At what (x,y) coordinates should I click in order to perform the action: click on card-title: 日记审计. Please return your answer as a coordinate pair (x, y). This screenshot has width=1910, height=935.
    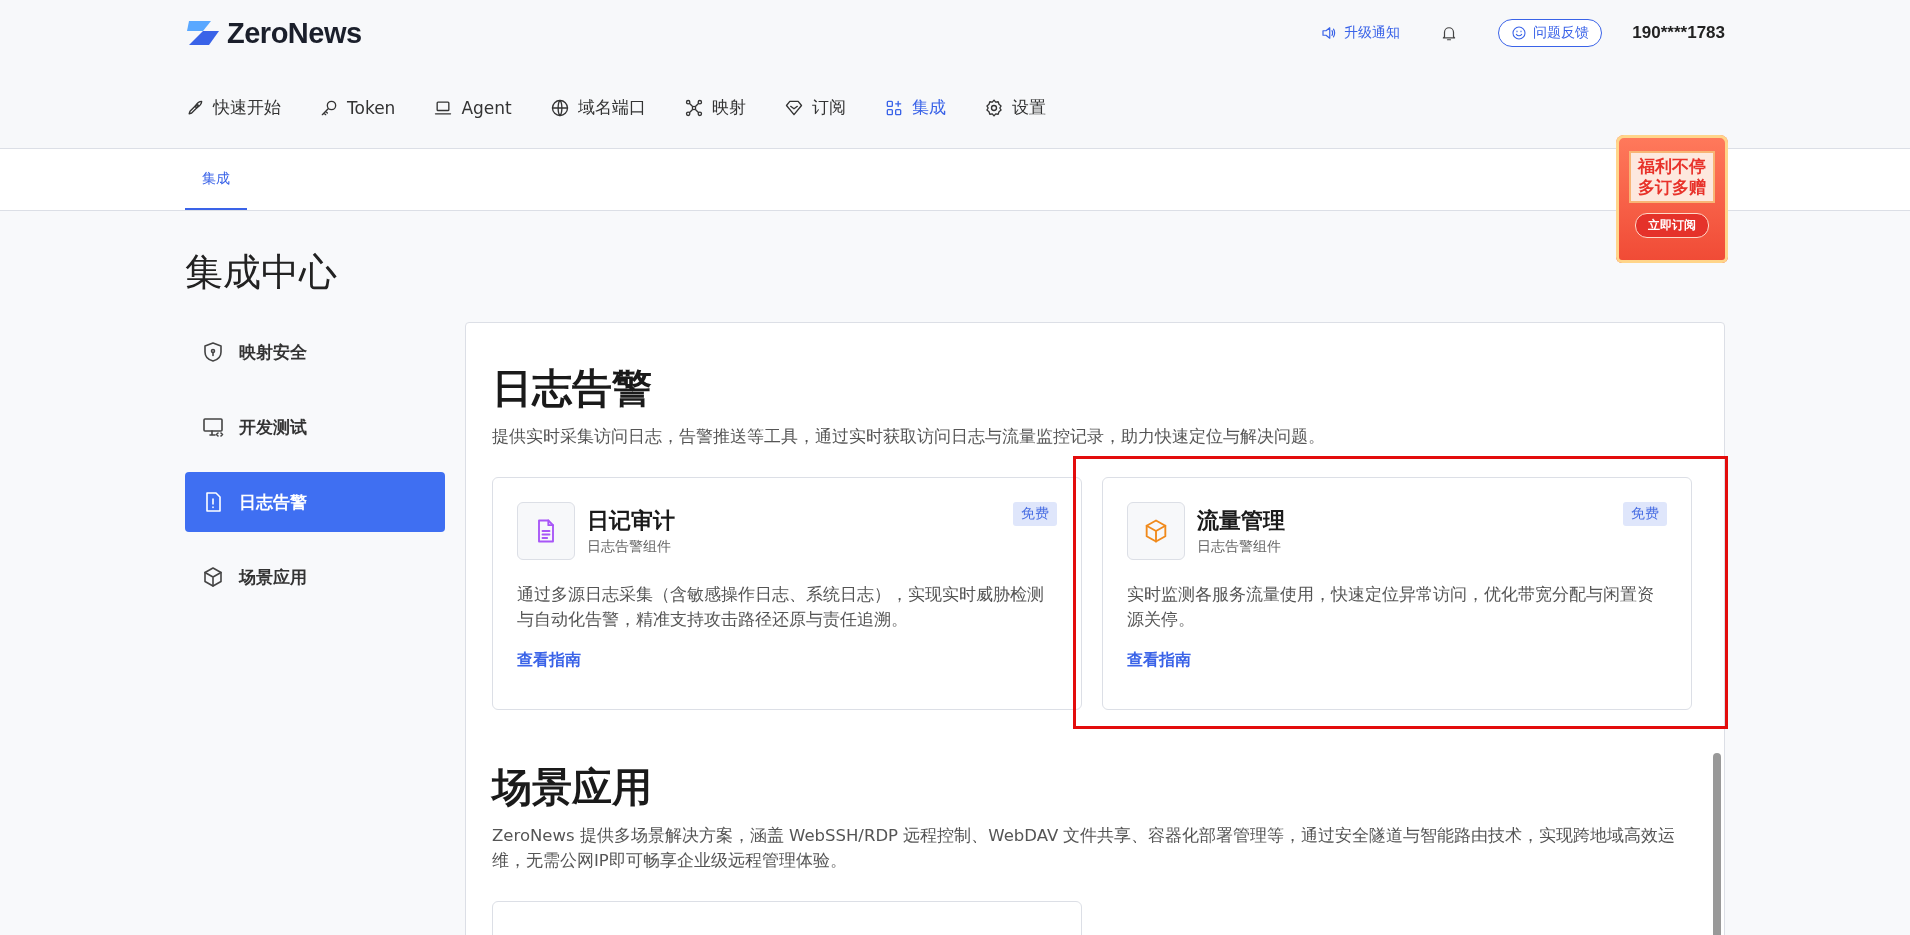
    Looking at the image, I should click on (631, 521).